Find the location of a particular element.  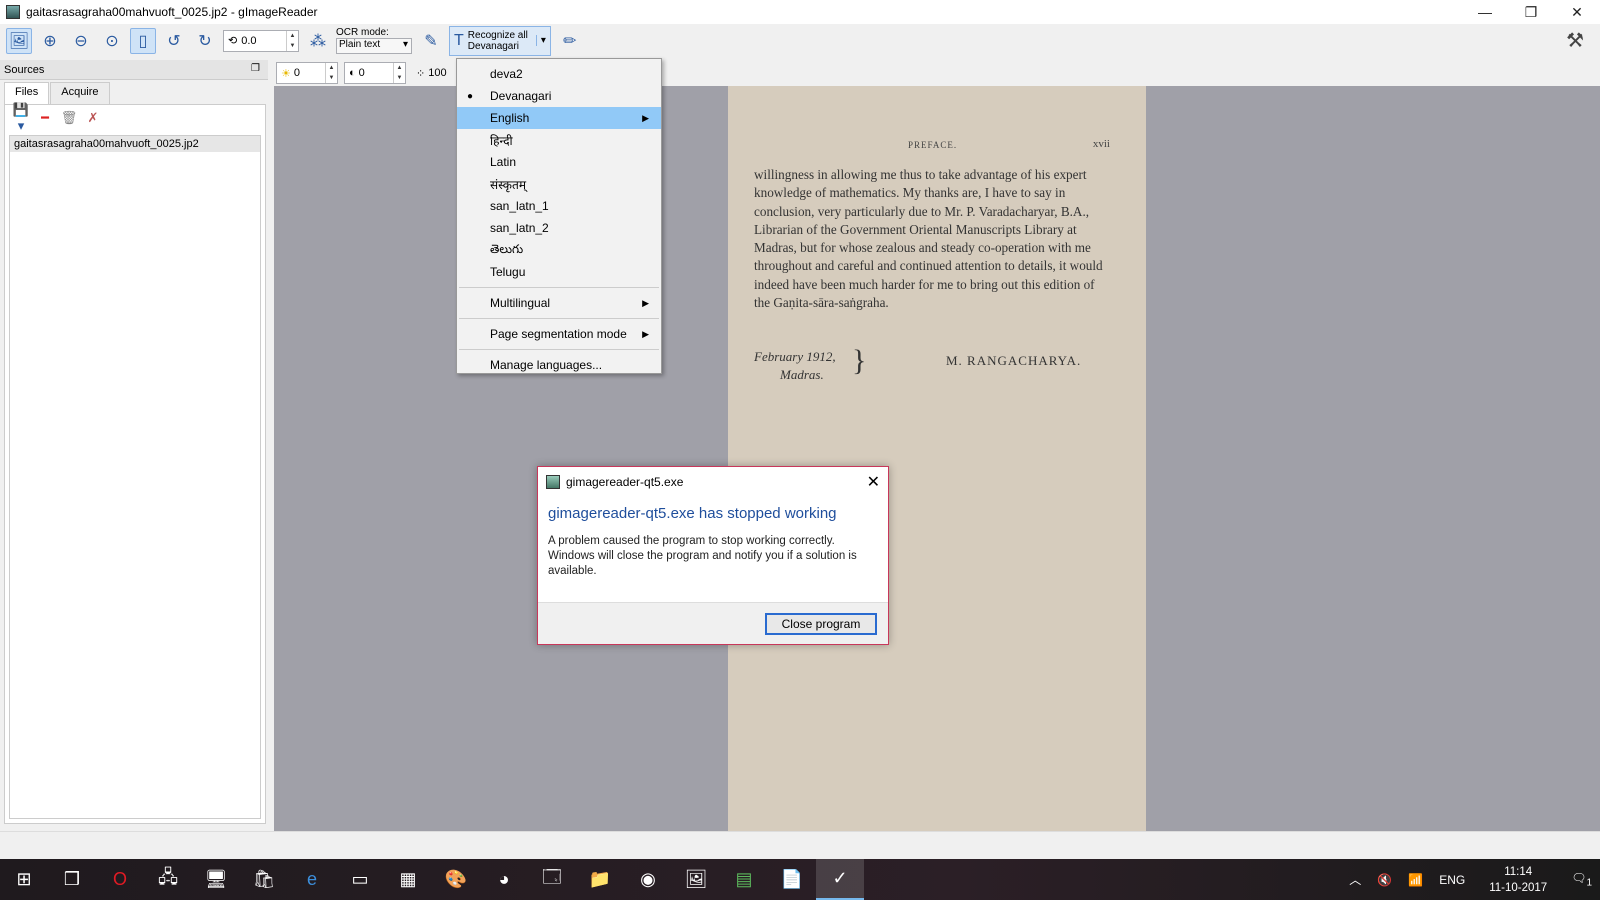

network-app-icon: 🖧 is located at coordinates (168, 879).